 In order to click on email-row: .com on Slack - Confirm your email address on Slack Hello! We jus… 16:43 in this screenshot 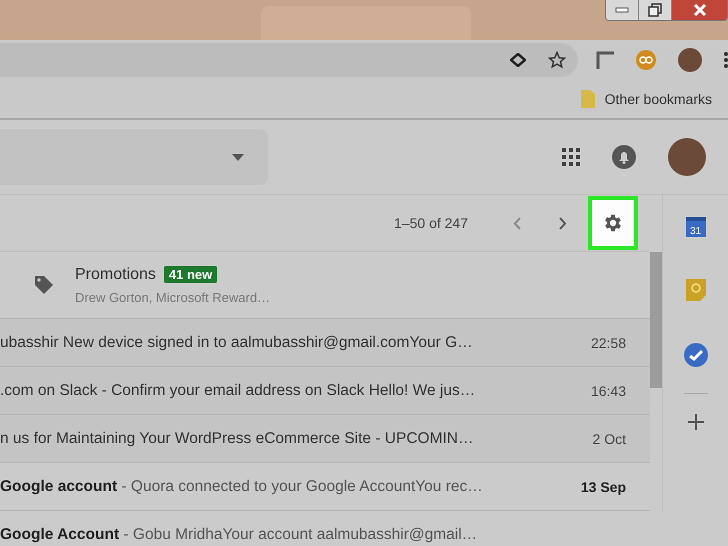, I will do `click(325, 390)`.